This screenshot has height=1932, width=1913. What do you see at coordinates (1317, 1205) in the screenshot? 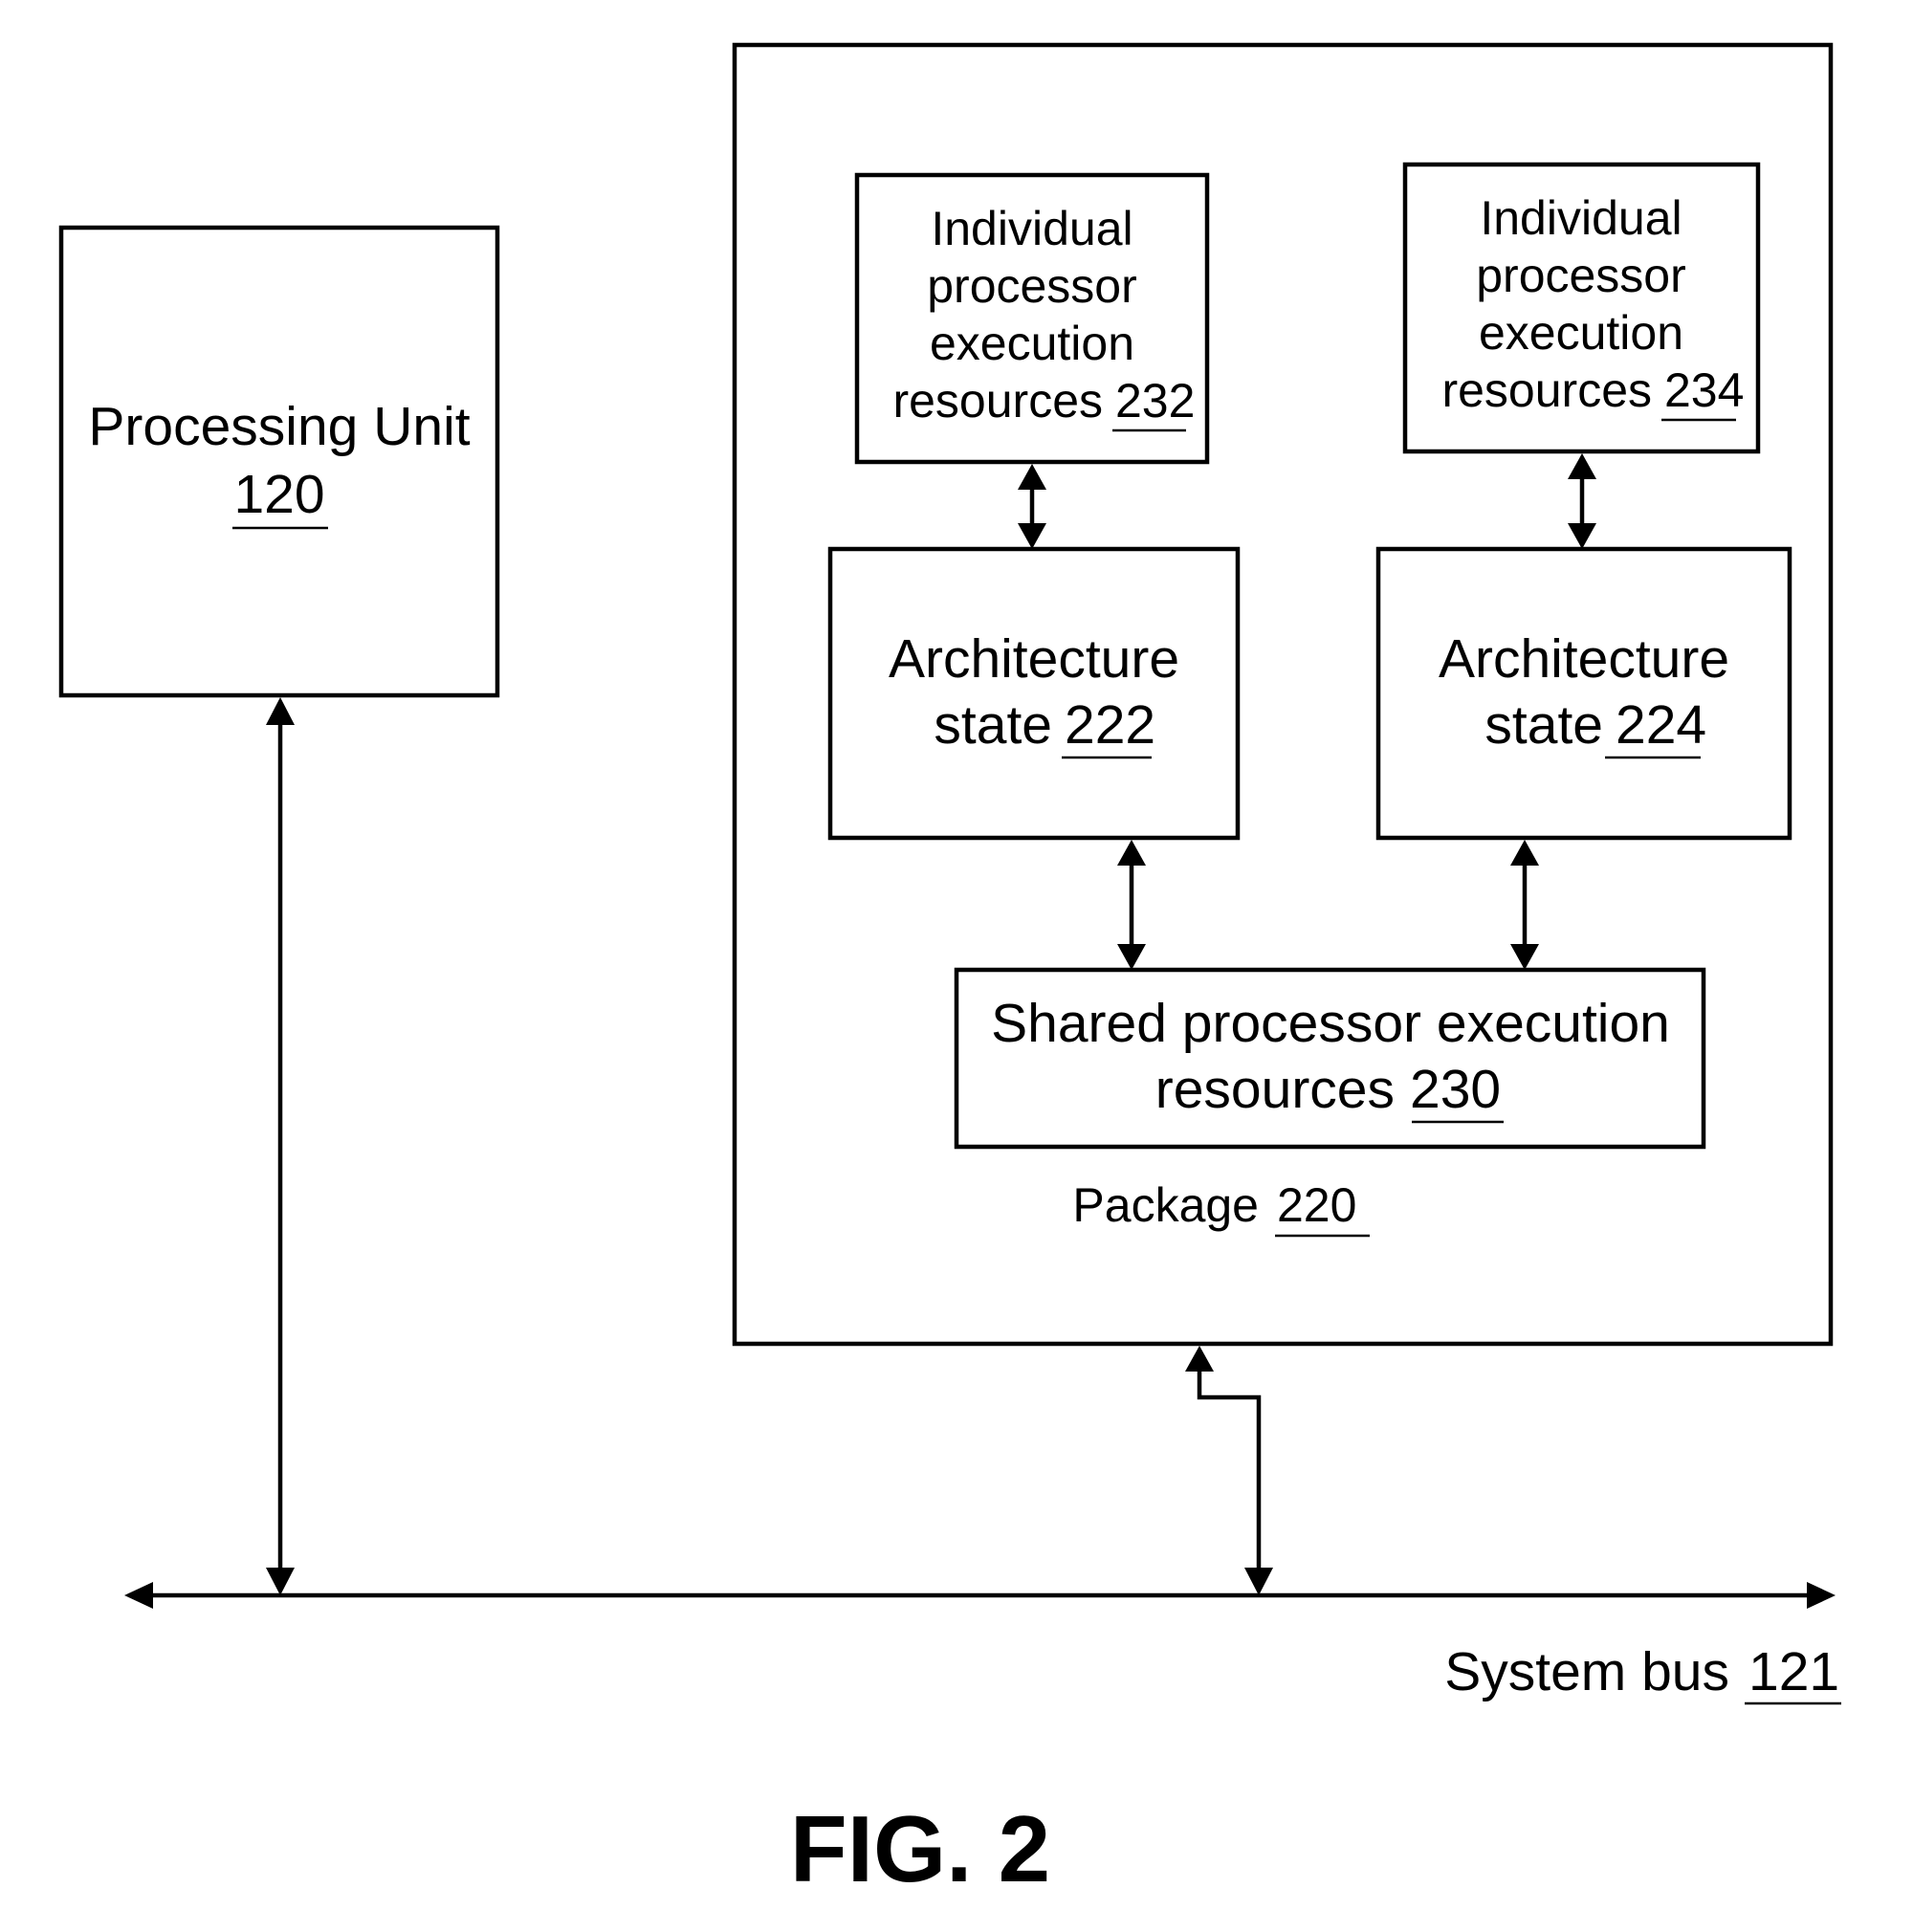
I see `package-ref: 220` at bounding box center [1317, 1205].